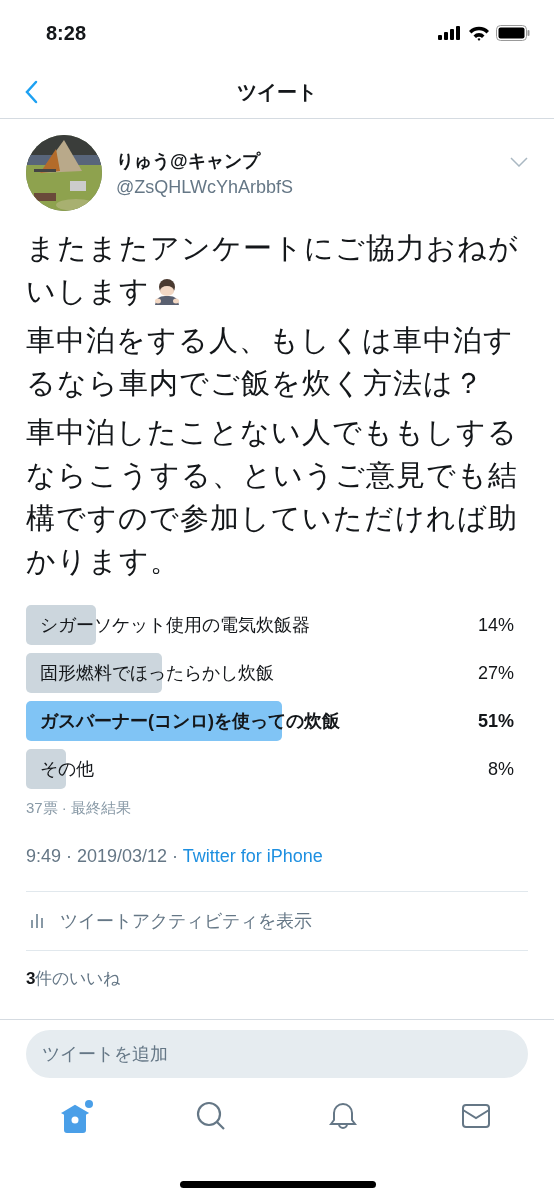 The height and width of the screenshot is (1200, 554). Describe the element at coordinates (272, 497) in the screenshot. I see `tweet-text: 車中泊したことない人でももしするならこうする、というご意見でも結構ですので参加していただければ助かります。` at that location.